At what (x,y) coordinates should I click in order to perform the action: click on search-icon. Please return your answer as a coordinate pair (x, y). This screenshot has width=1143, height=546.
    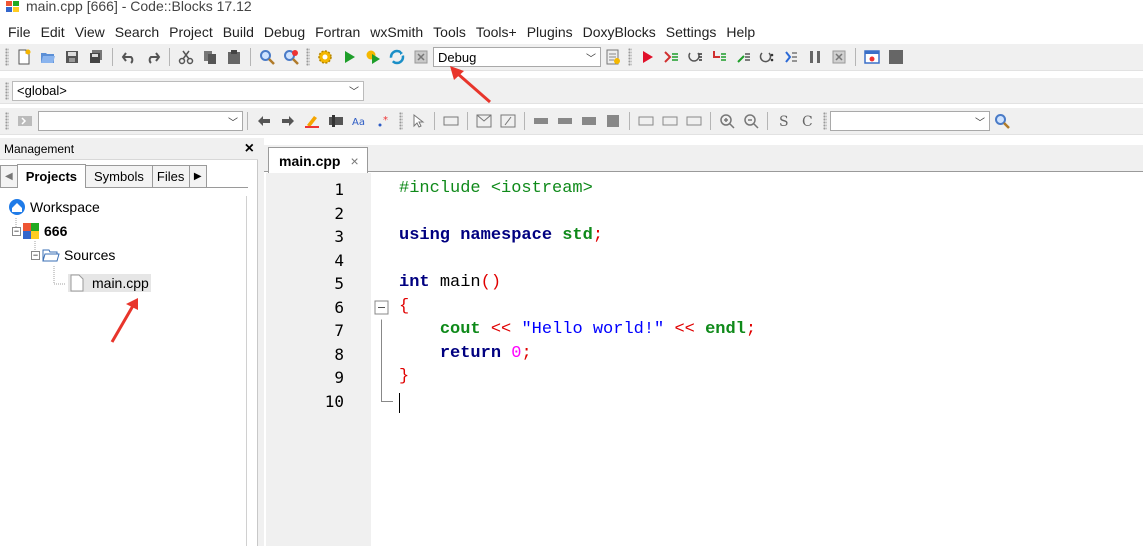
    Looking at the image, I should click on (1002, 121).